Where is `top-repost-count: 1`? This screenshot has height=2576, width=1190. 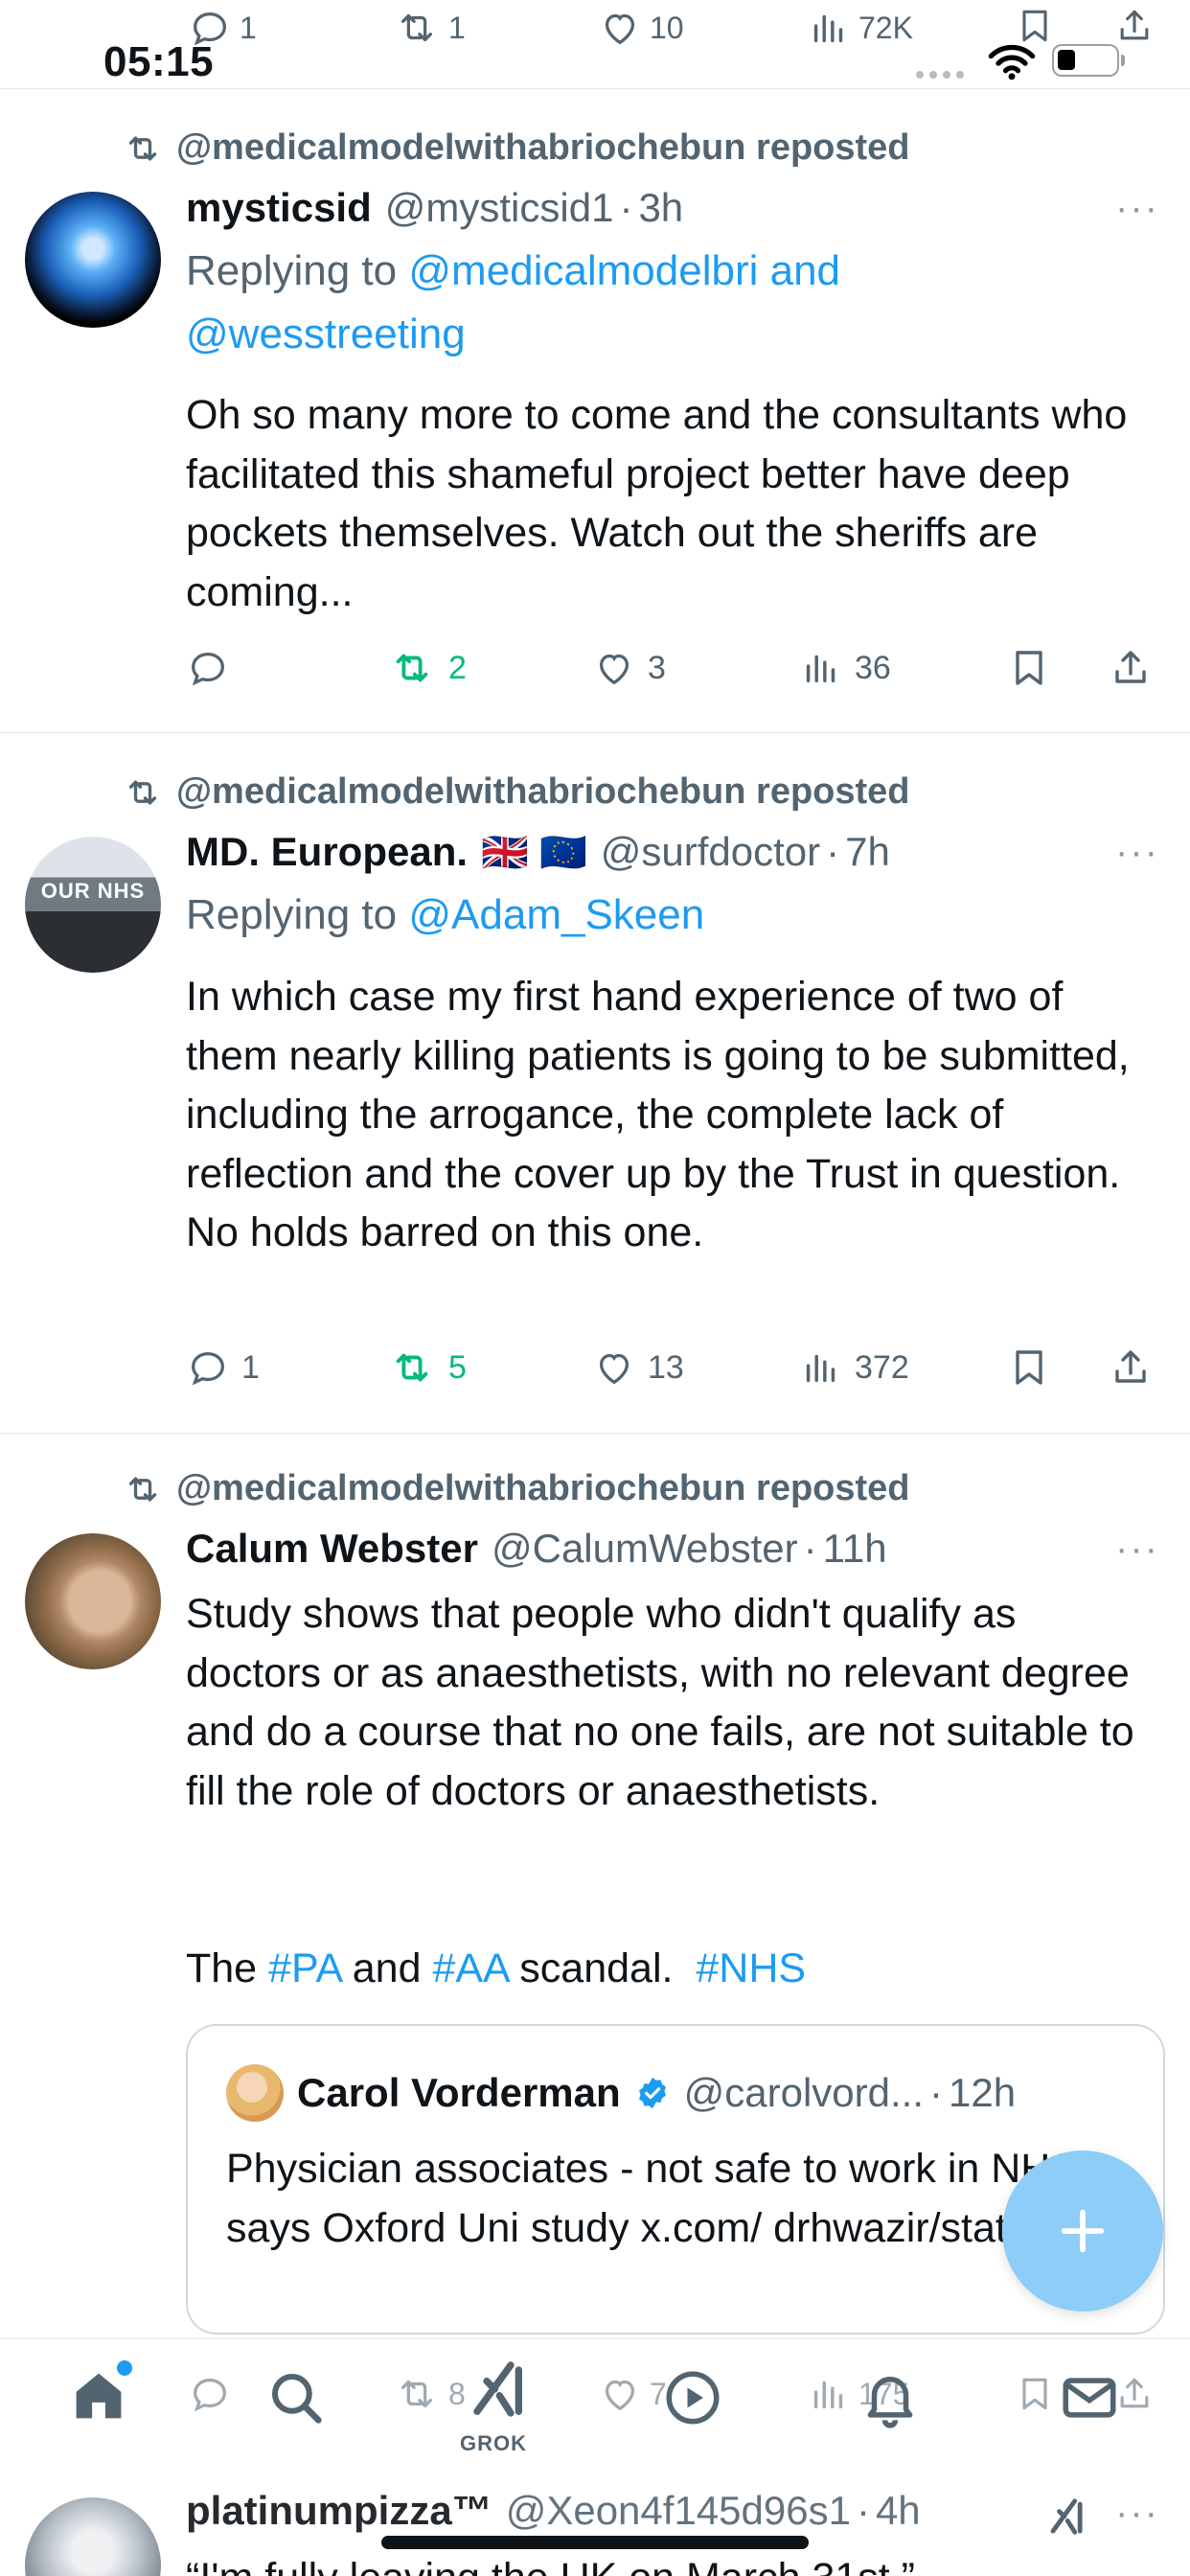 top-repost-count: 1 is located at coordinates (457, 27).